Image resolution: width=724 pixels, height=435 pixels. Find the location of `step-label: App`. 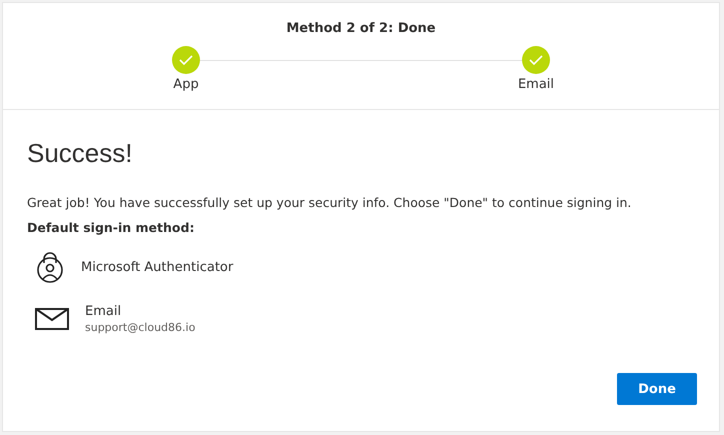

step-label: App is located at coordinates (186, 84).